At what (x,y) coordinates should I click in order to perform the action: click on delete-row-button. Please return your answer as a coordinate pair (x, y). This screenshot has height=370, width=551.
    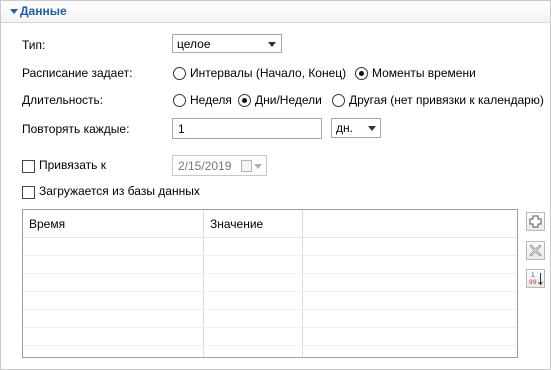
    Looking at the image, I should click on (535, 250).